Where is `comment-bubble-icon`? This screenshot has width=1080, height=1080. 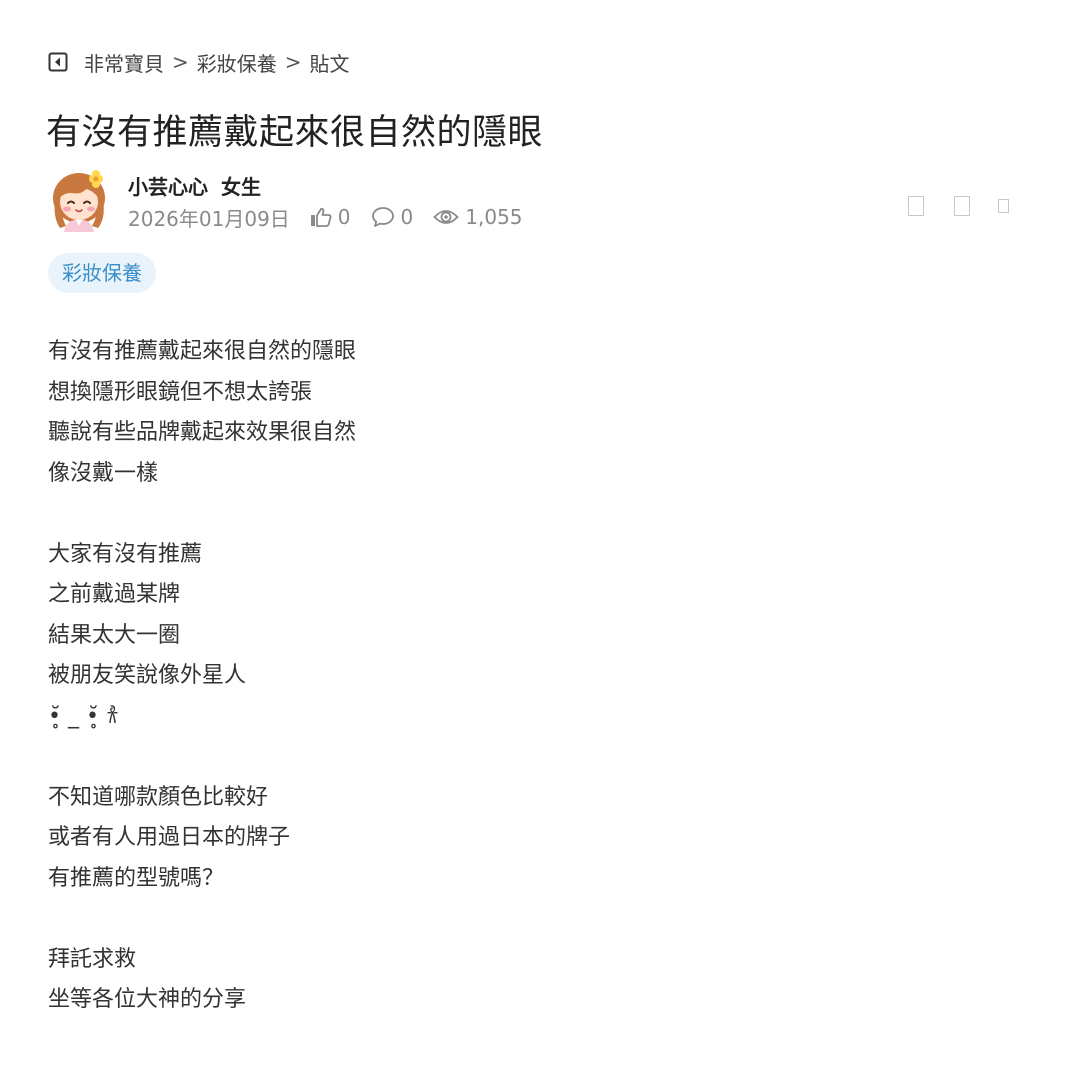 comment-bubble-icon is located at coordinates (382, 217).